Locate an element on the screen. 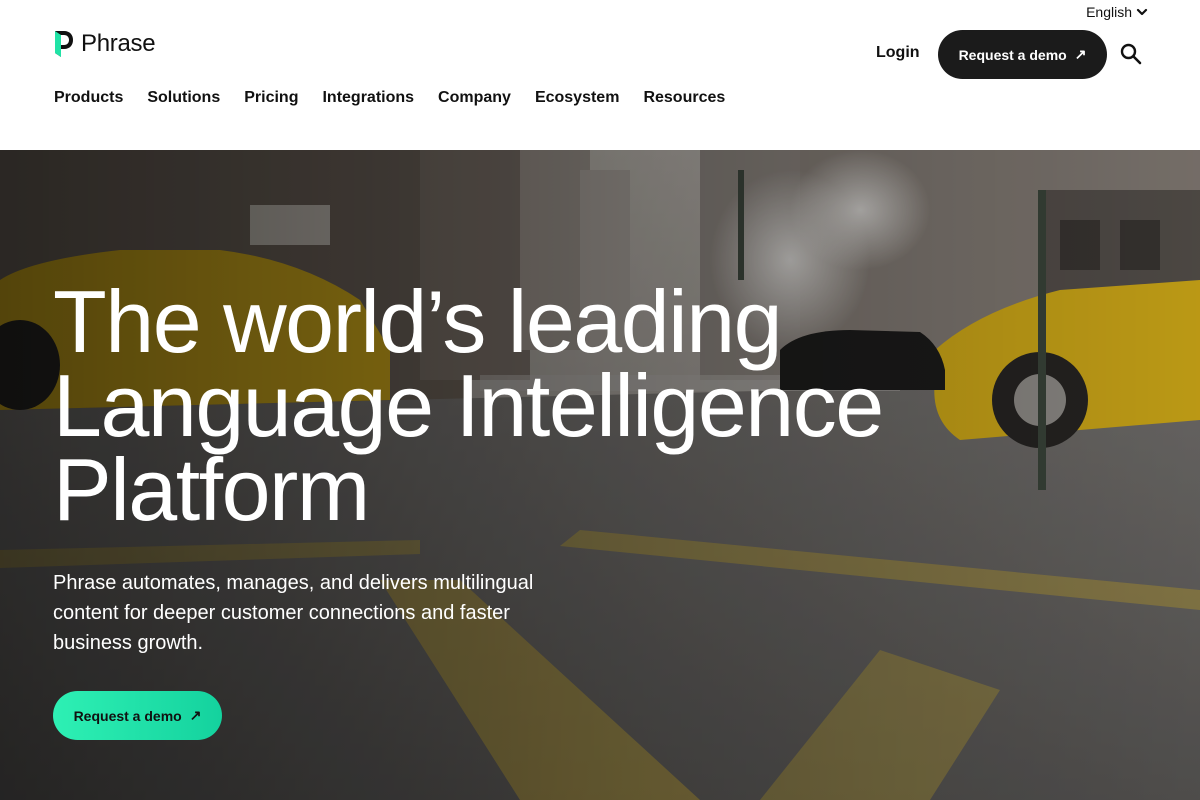 This screenshot has width=1200, height=800. nav-ecosystem: Ecosystem is located at coordinates (577, 98).